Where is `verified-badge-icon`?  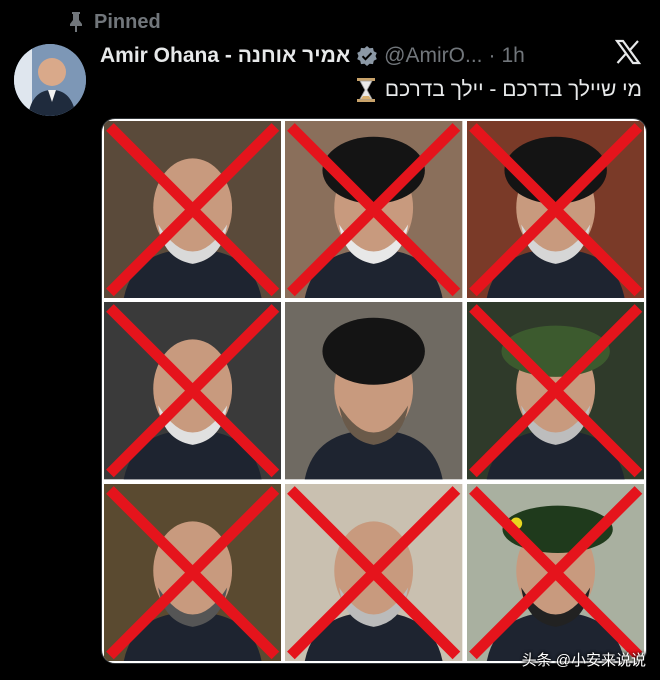 verified-badge-icon is located at coordinates (367, 56).